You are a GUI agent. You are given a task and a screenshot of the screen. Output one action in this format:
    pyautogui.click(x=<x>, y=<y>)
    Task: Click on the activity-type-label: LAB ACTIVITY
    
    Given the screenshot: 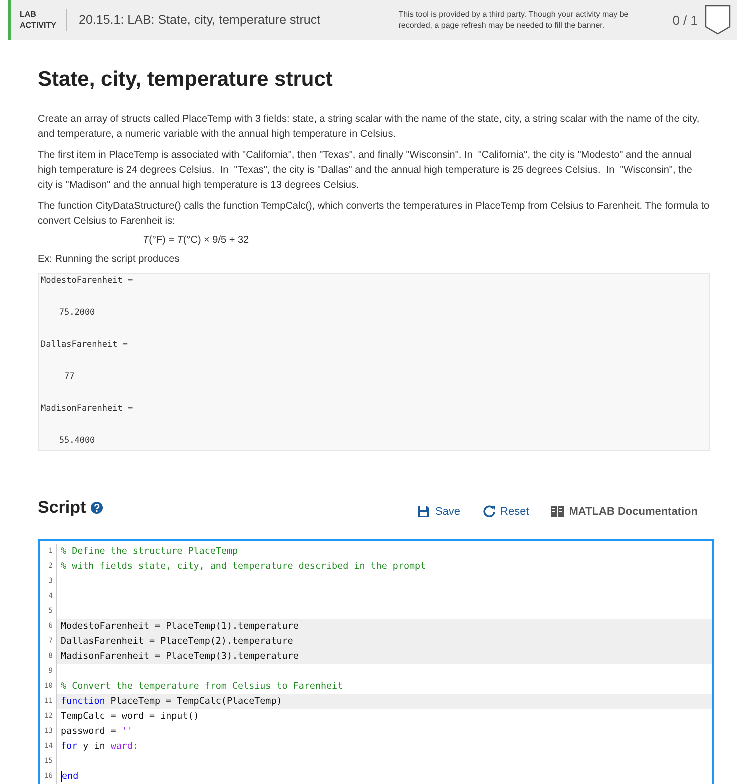 What is the action you would take?
    pyautogui.click(x=39, y=20)
    